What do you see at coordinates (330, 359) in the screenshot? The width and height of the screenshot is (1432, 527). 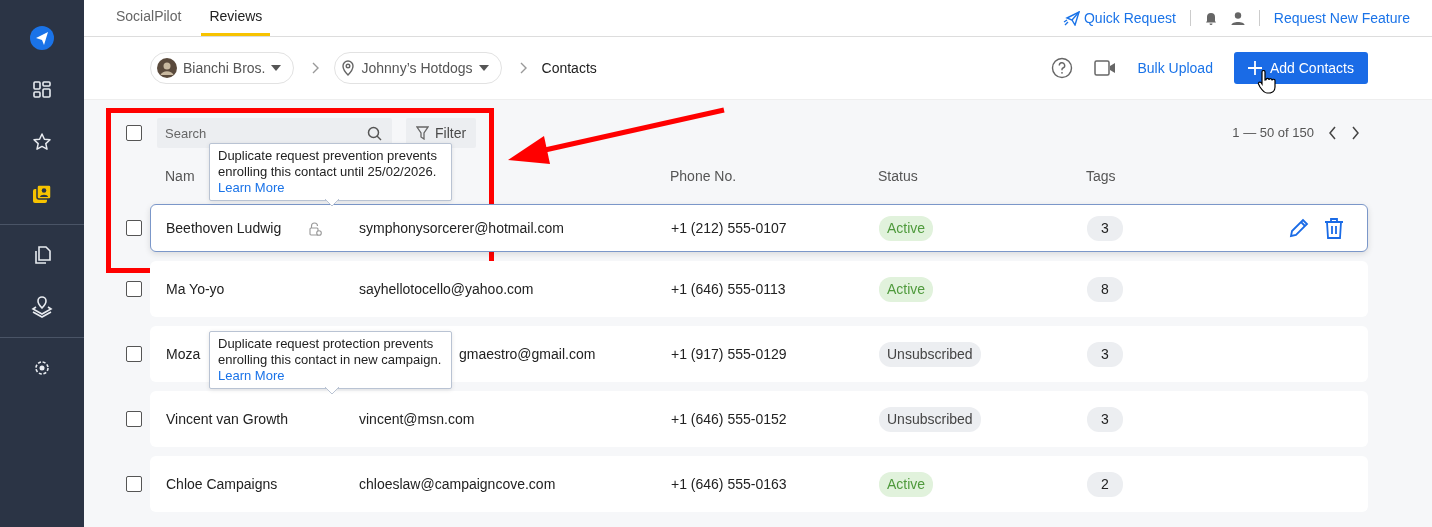 I see `tooltip-text: Duplicate request protection prevents enrolling this contact in new campaign. Learn More` at bounding box center [330, 359].